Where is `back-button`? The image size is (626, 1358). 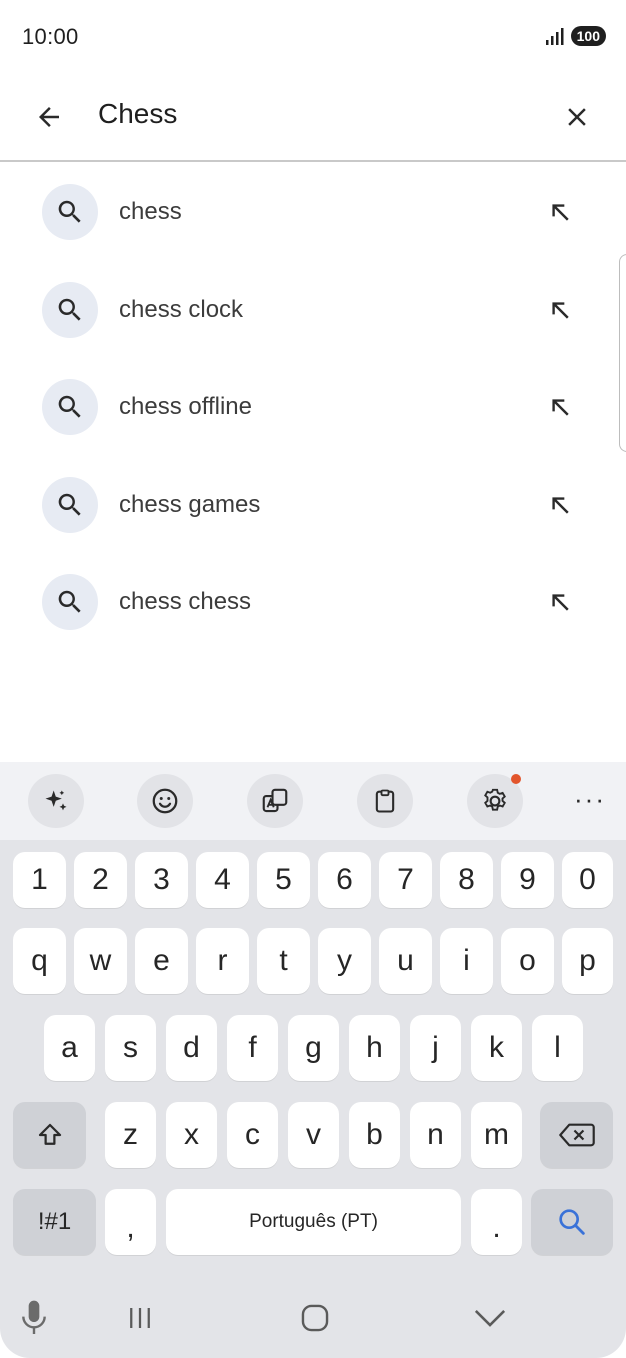 back-button is located at coordinates (49, 117).